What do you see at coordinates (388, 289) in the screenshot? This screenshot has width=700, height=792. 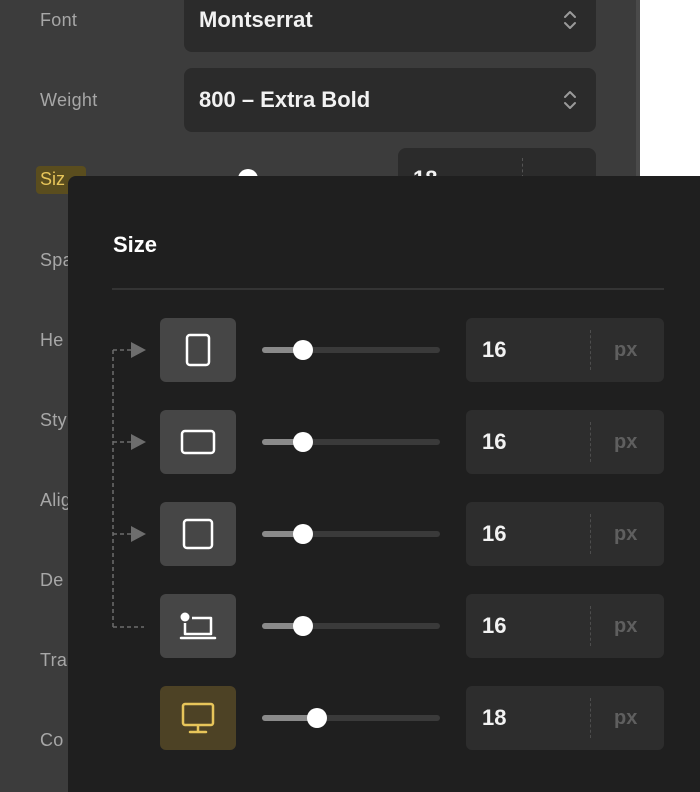 I see `popover-divider` at bounding box center [388, 289].